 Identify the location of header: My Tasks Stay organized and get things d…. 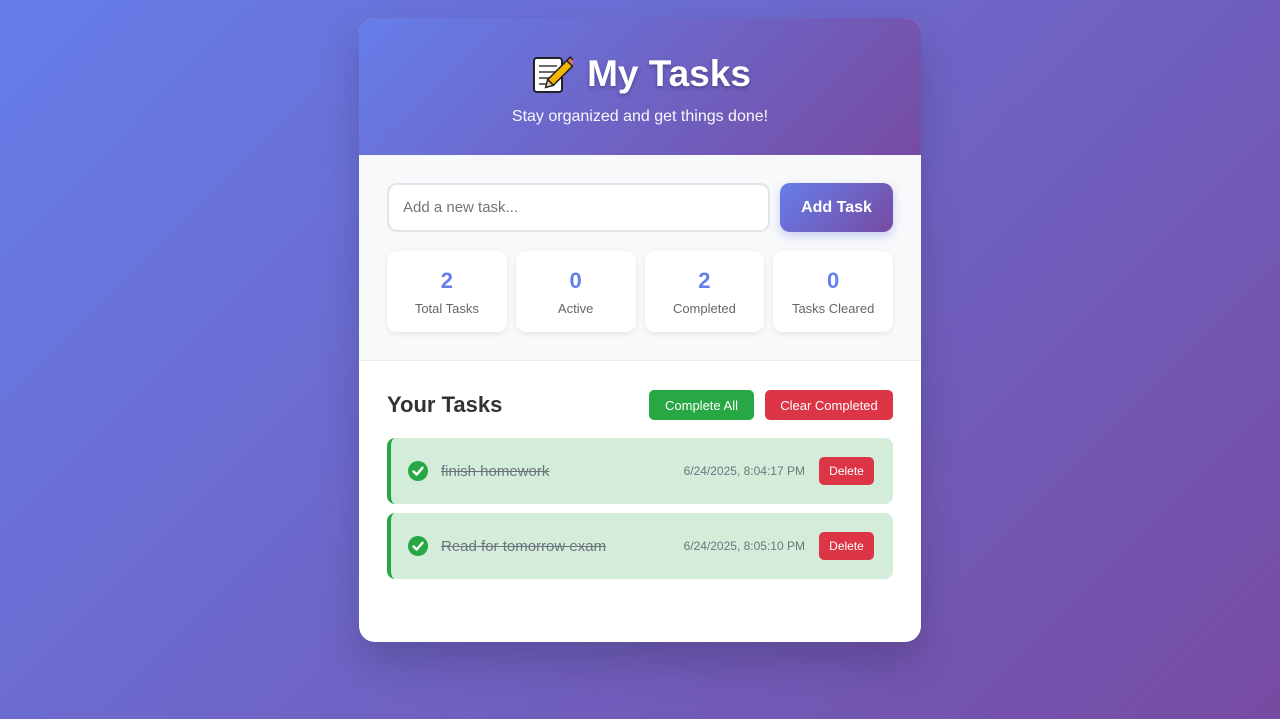
(640, 86).